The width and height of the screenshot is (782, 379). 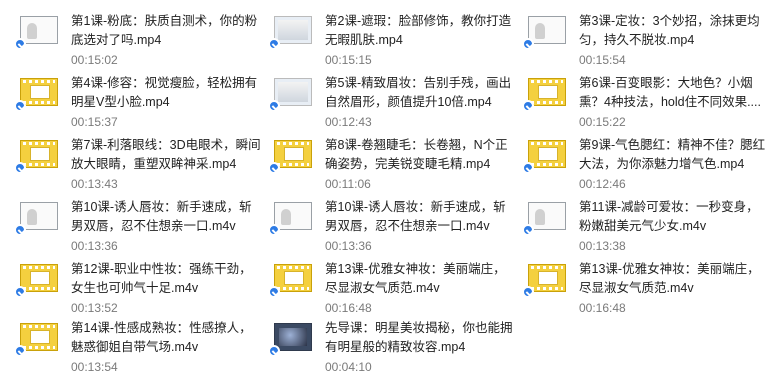 I want to click on file-item: 第4课-修容：视觉瘦脸，轻松拥有明星V型小脸.mp4 00:15:37, so click(x=128, y=104).